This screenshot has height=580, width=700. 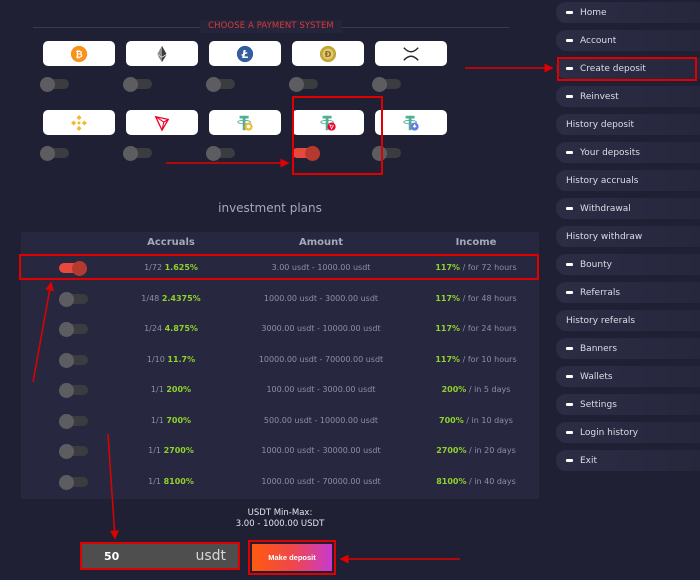 What do you see at coordinates (488, 298) in the screenshot?
I see `plan-income-term: / for 48 hours` at bounding box center [488, 298].